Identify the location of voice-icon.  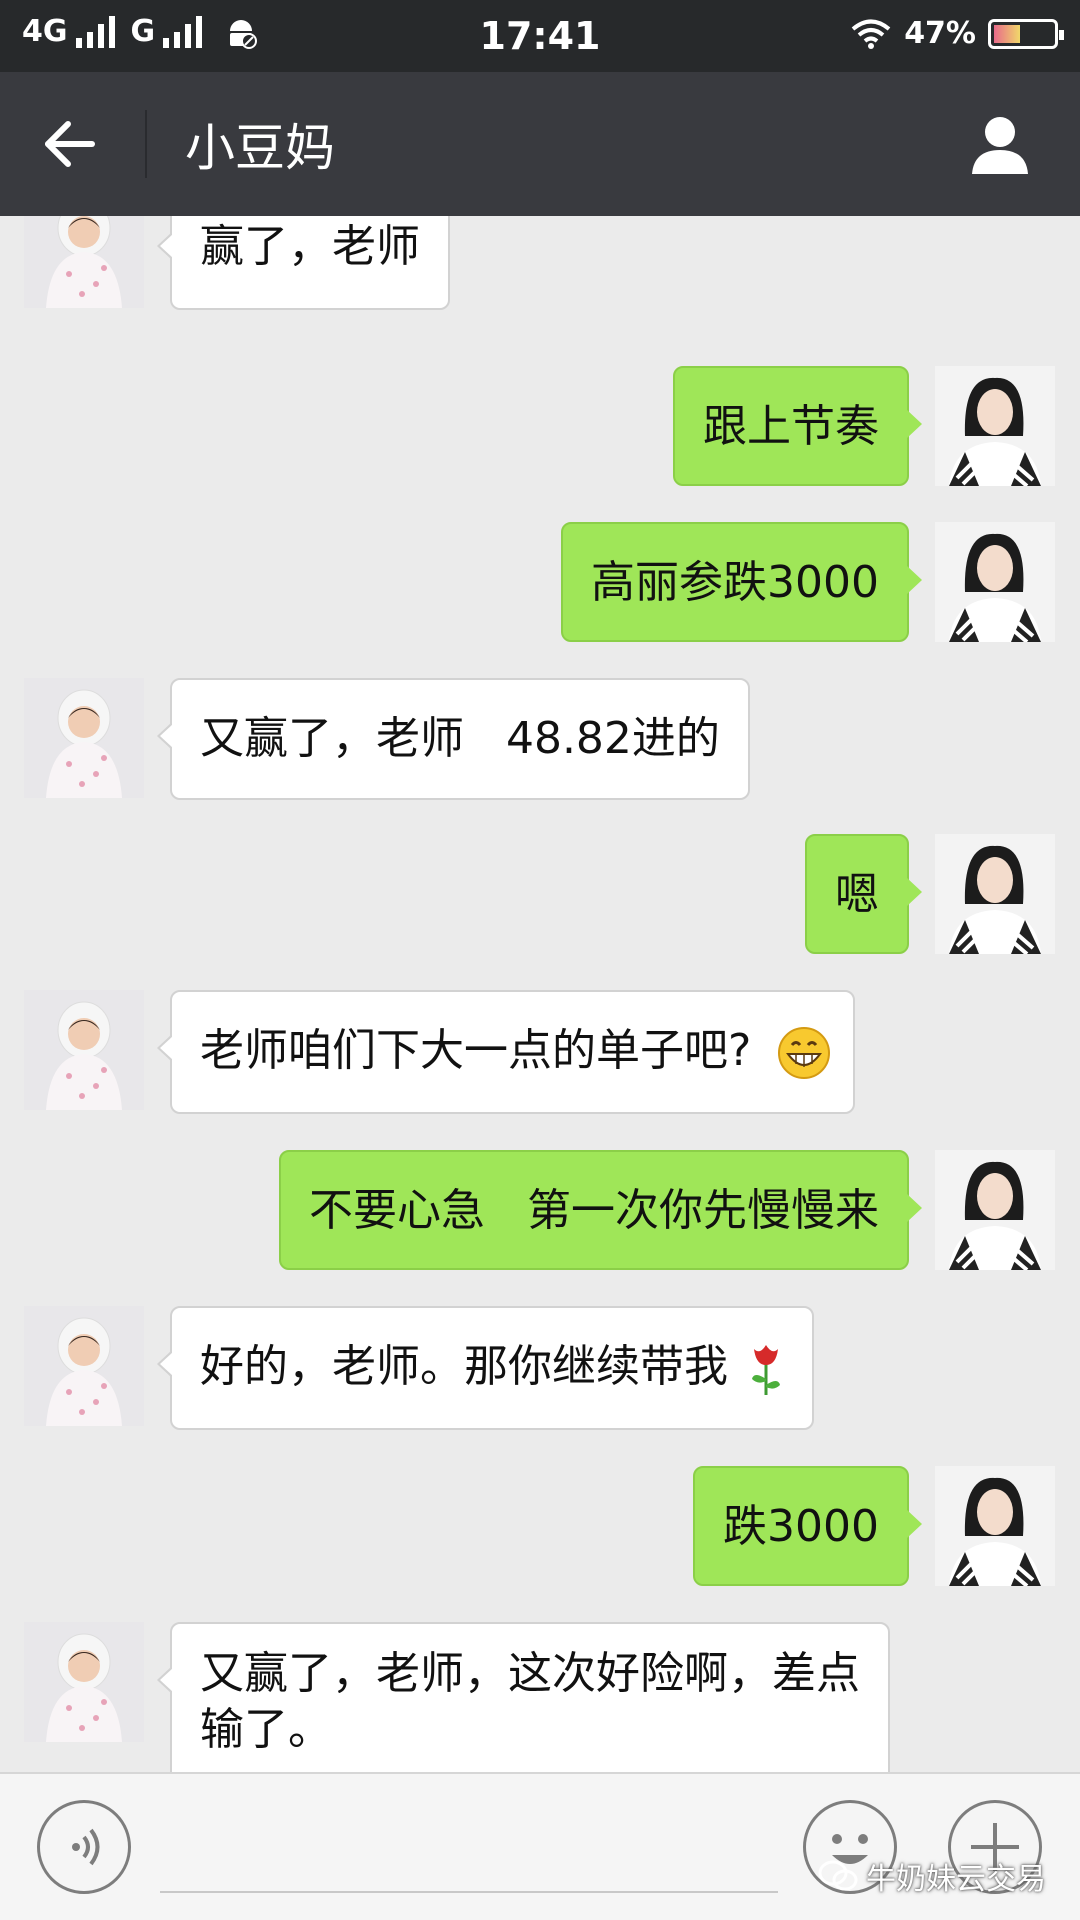
(86, 1847).